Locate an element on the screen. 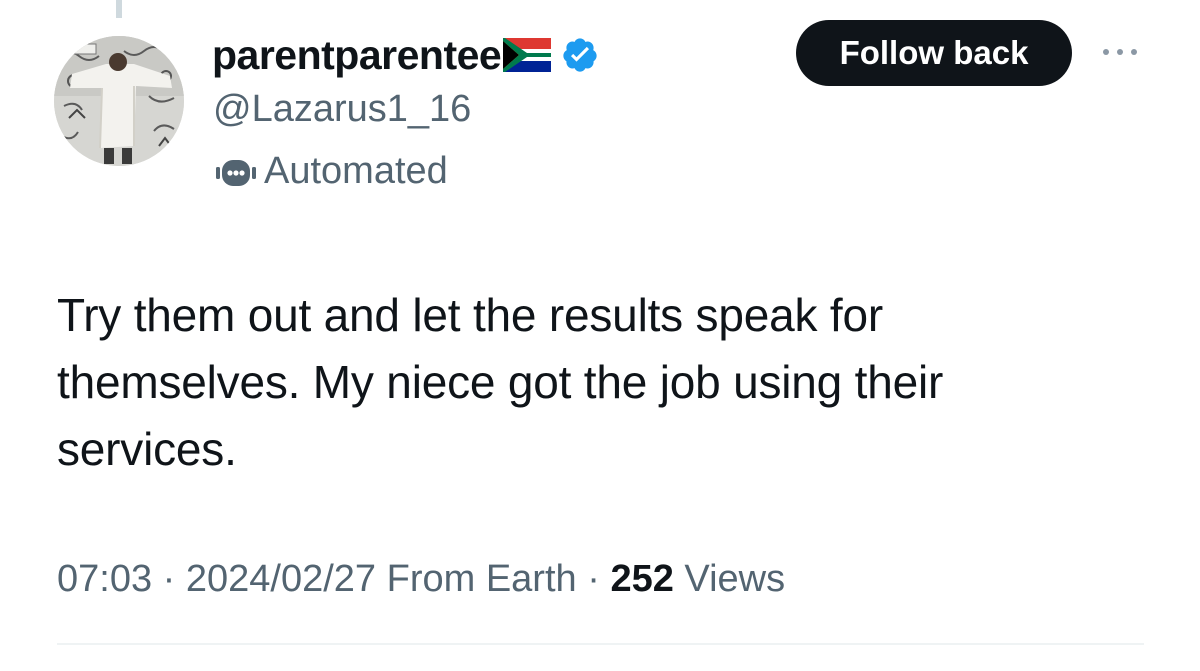  avatar-image is located at coordinates (119, 101).